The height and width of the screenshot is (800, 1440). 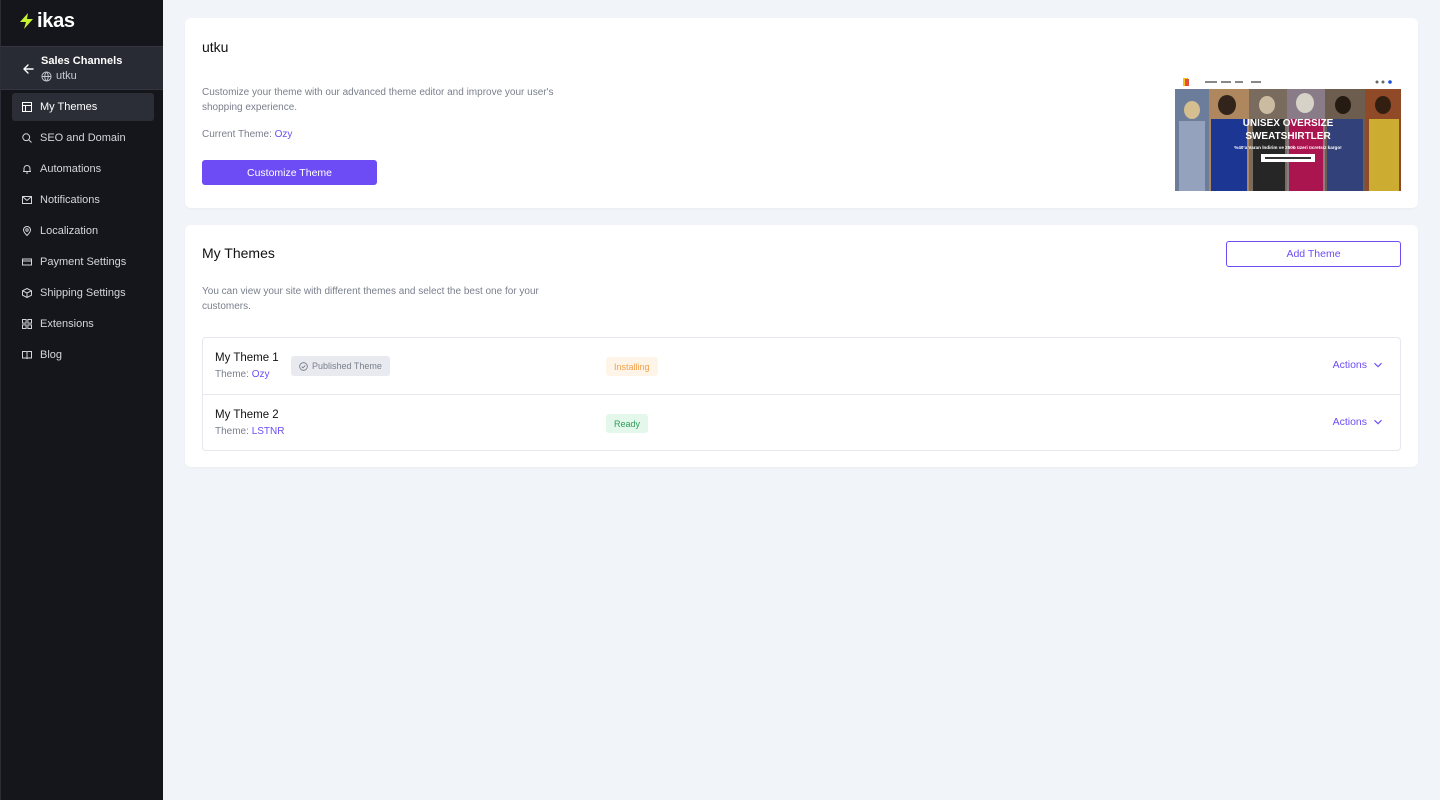 What do you see at coordinates (347, 366) in the screenshot?
I see `published-badge-label: Published Theme` at bounding box center [347, 366].